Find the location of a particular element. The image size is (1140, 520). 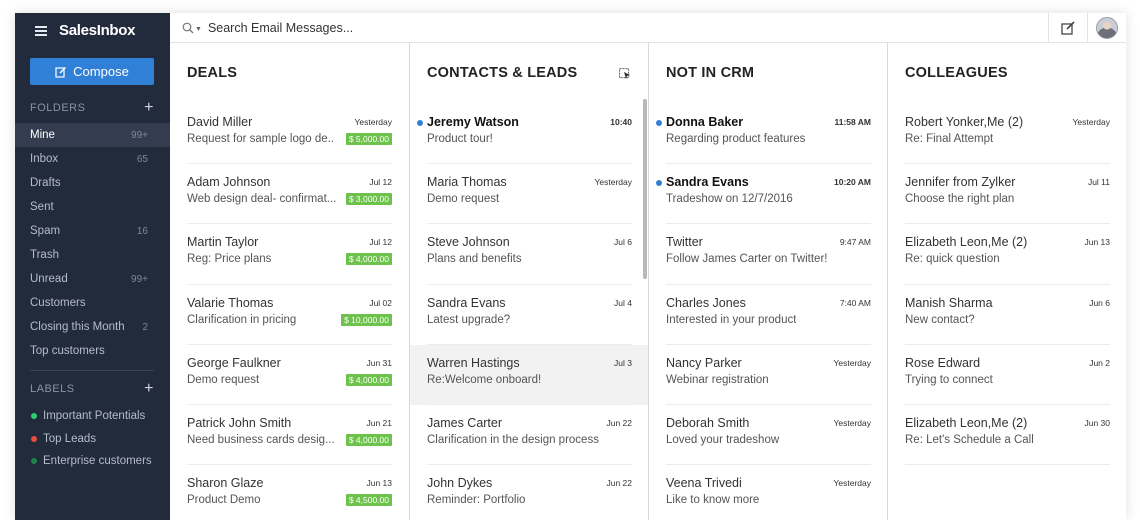

add-folder-plus-icon: + is located at coordinates (149, 108).